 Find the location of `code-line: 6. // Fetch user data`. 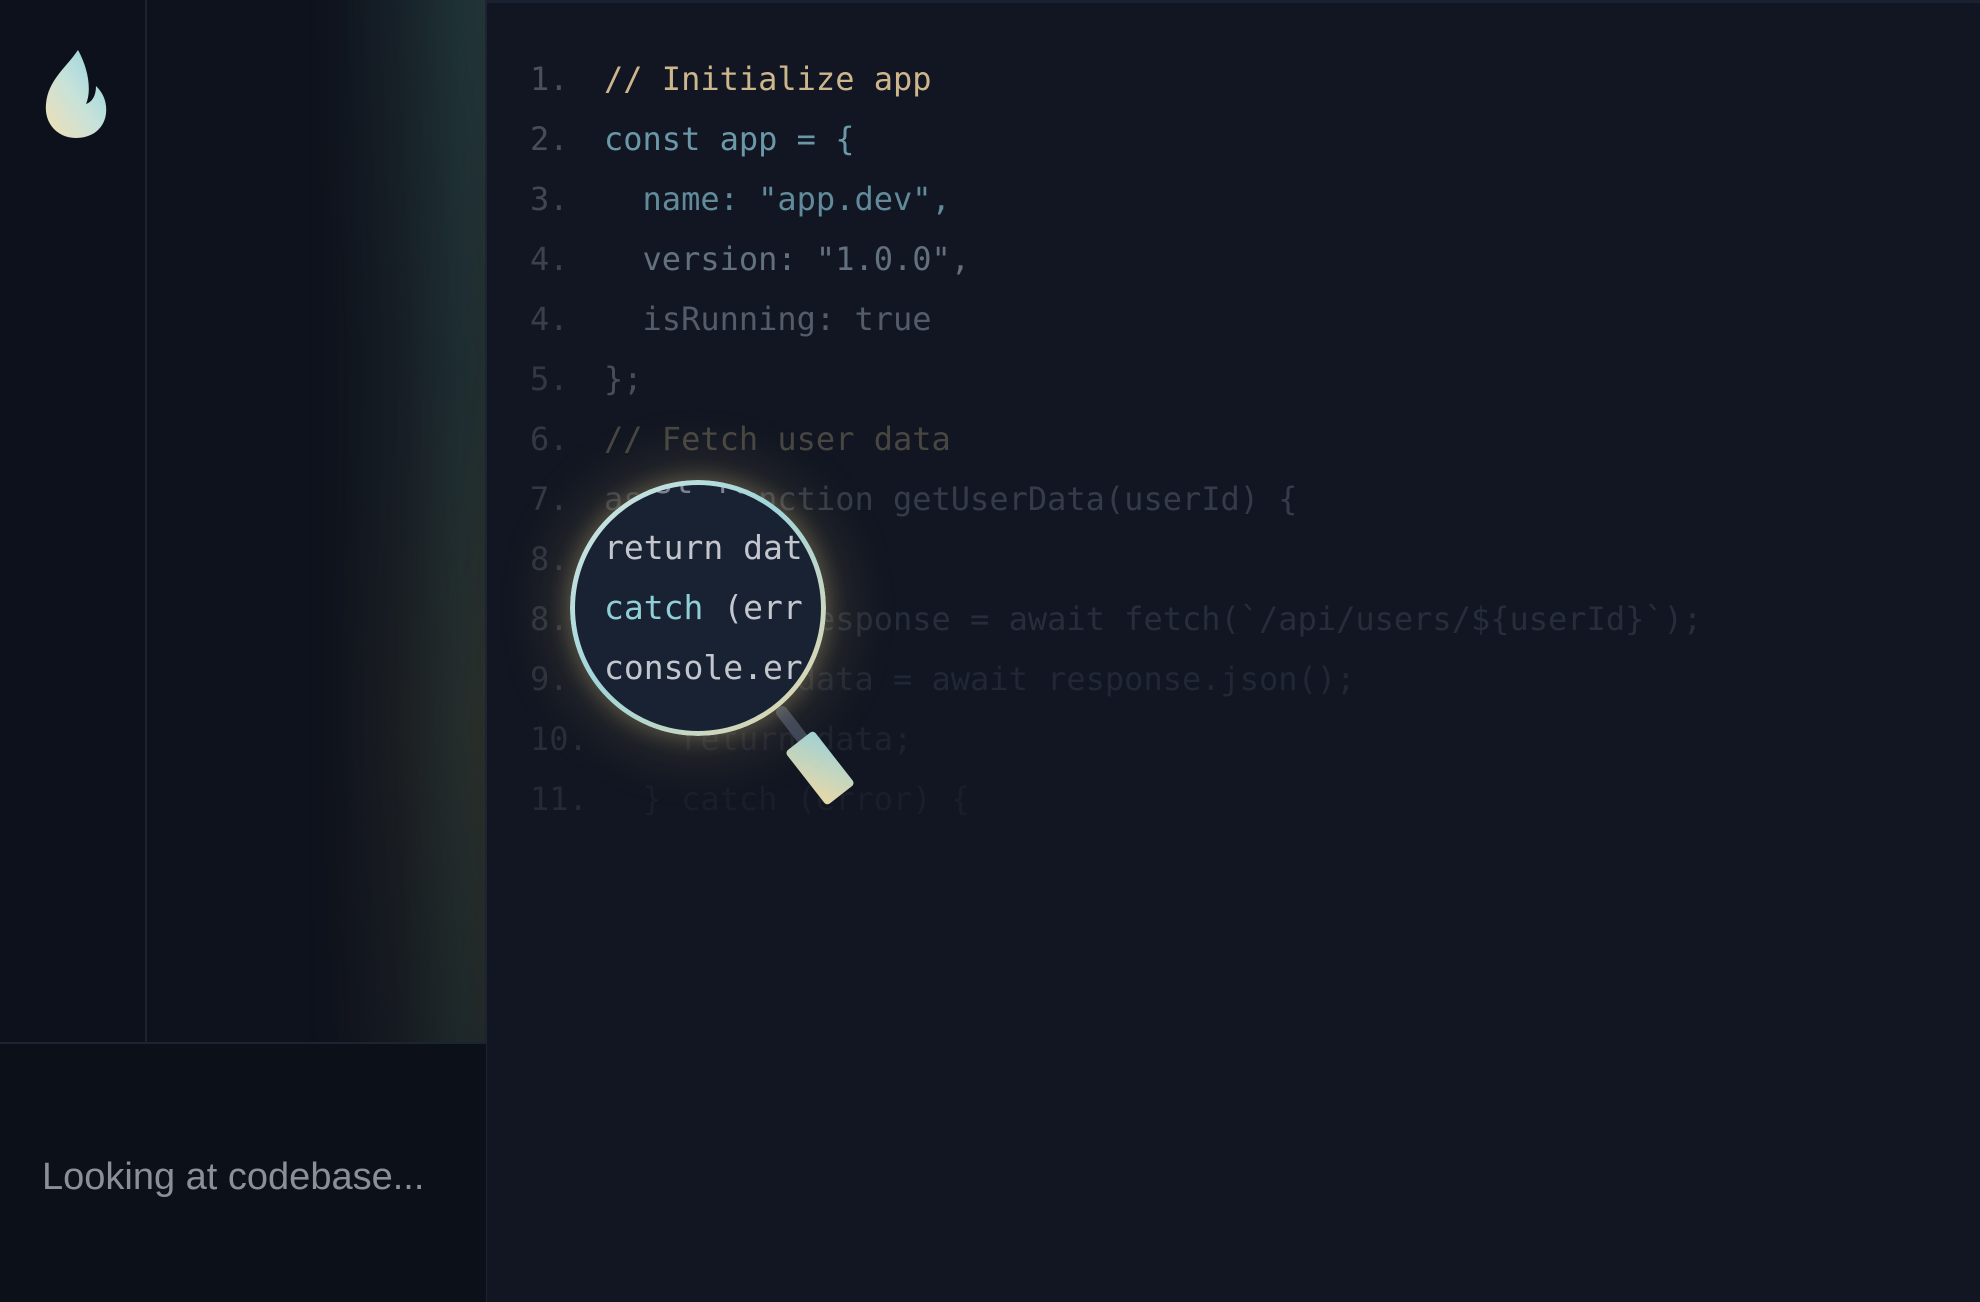

code-line: 6. // Fetch user data is located at coordinates (1240, 444).